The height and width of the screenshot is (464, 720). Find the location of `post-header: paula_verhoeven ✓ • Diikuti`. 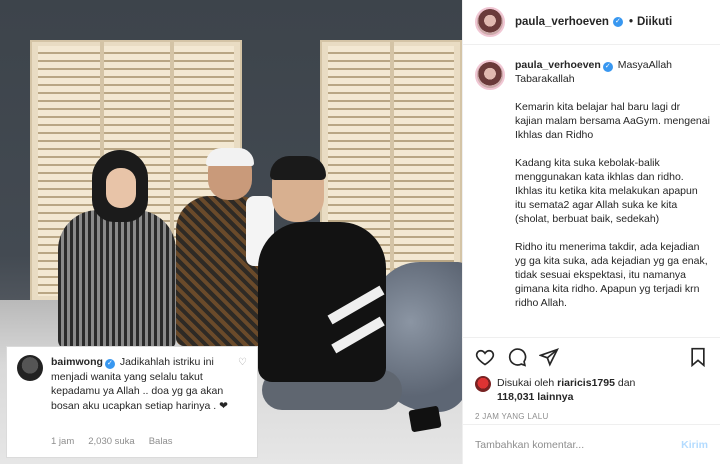

post-header: paula_verhoeven ✓ • Diikuti is located at coordinates (591, 22).